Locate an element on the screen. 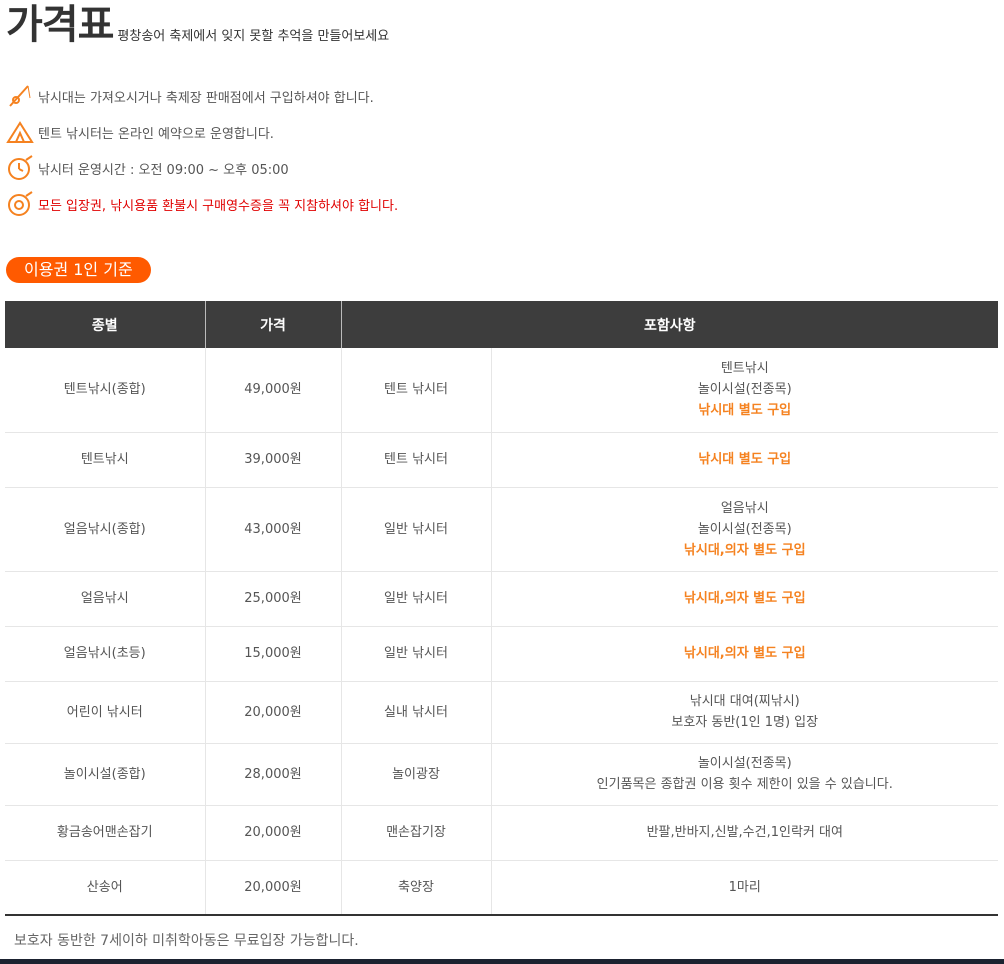 This screenshot has height=964, width=1004. place-cell: 놀이광장 is located at coordinates (416, 774).